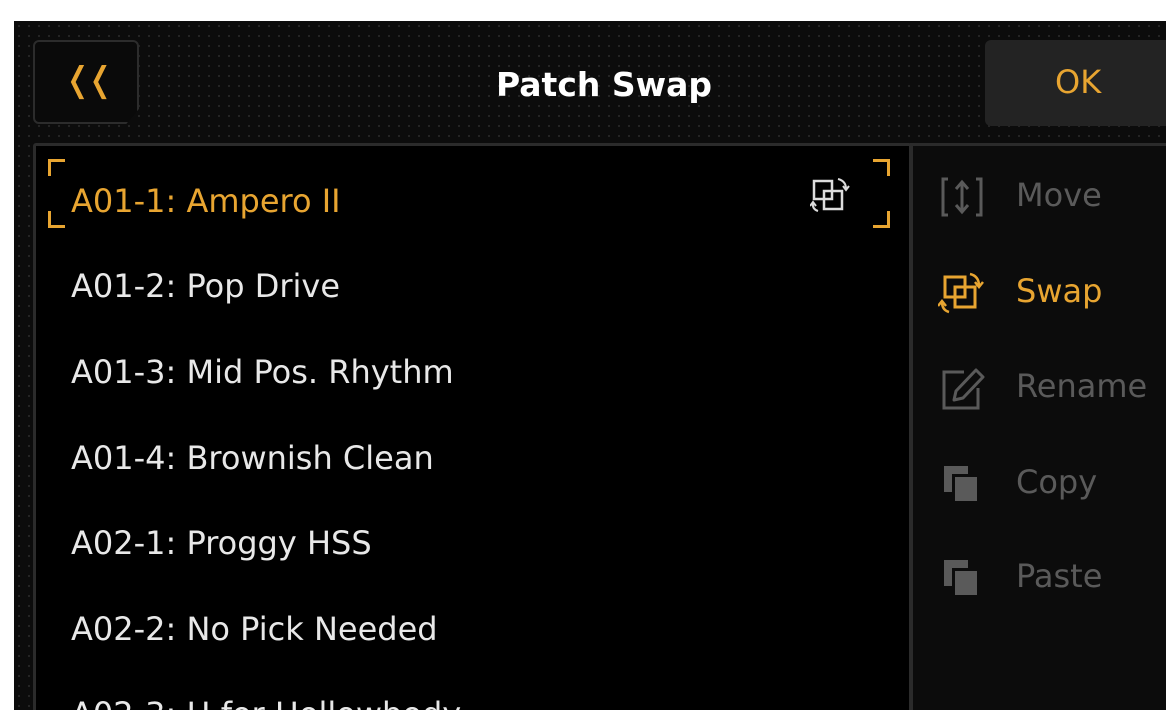  I want to click on list-item: A01-3: Mid Pos. Rhythm, so click(262, 372).